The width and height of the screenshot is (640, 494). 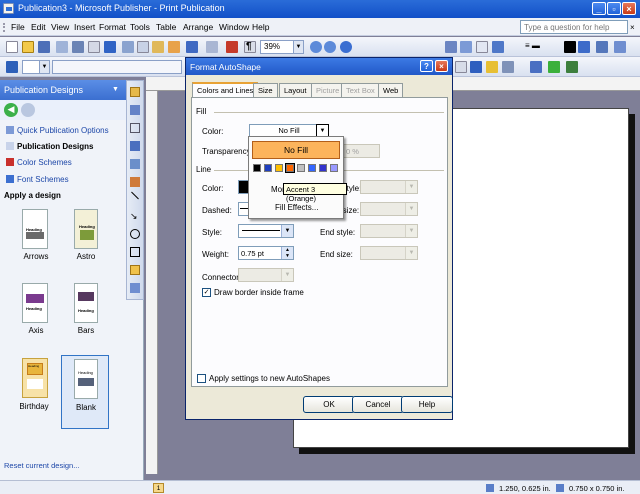 I want to click on oval-icon, so click(x=135, y=234).